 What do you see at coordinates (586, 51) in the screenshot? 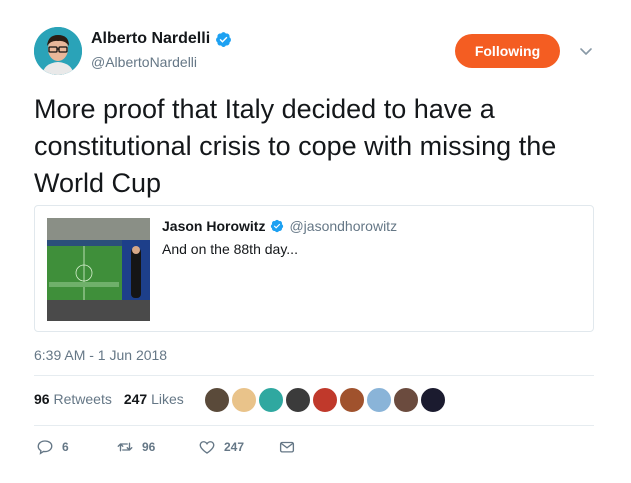
I see `chevron-down-icon` at bounding box center [586, 51].